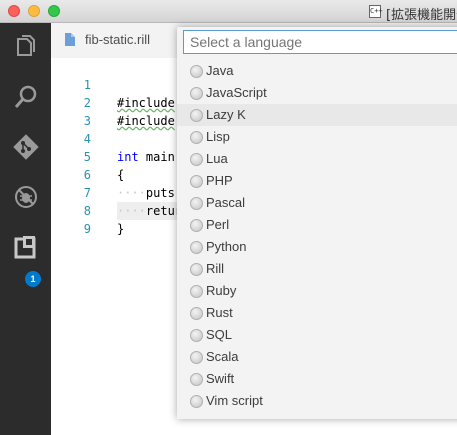  What do you see at coordinates (218, 136) in the screenshot?
I see `option-label: Lisp` at bounding box center [218, 136].